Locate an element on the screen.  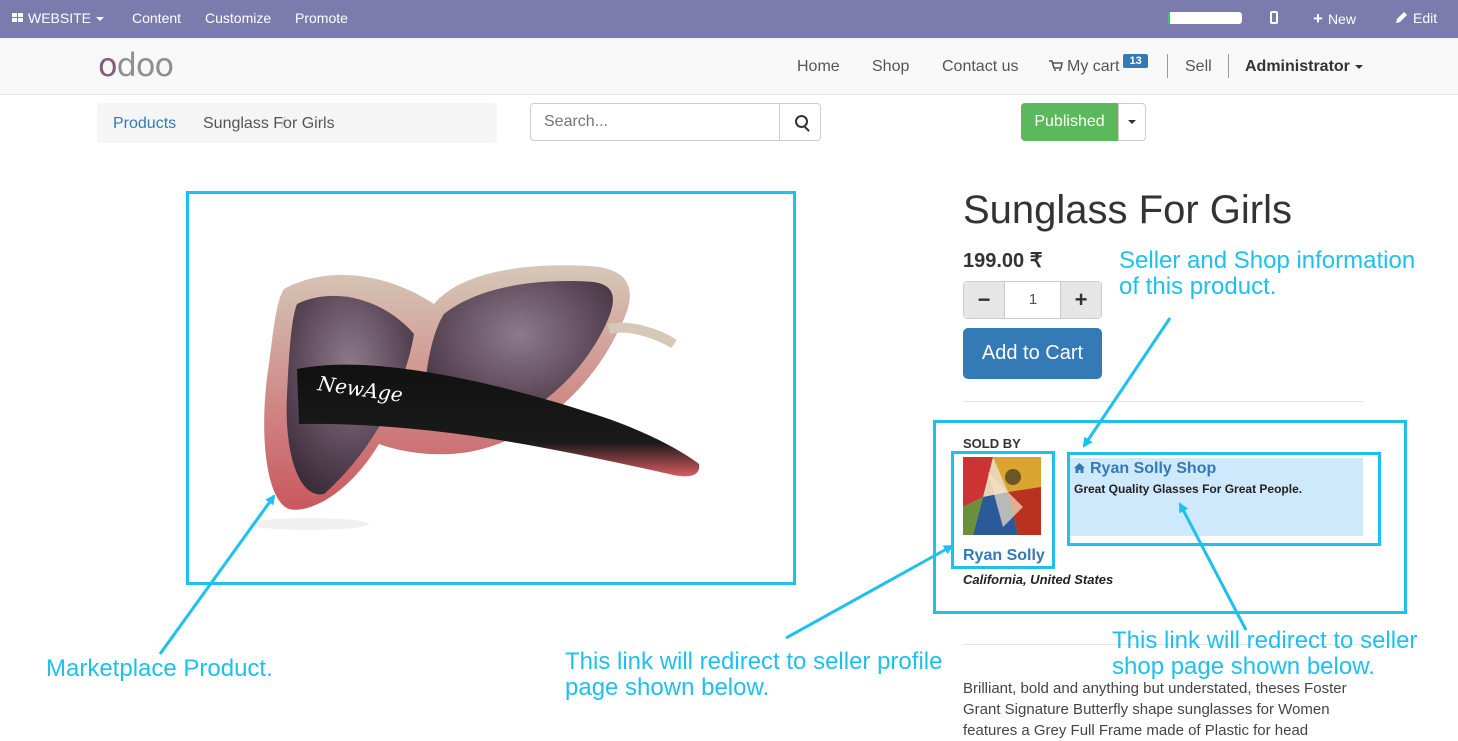
annotation-seller-info-line1: Seller and Shop information is located at coordinates (1267, 260).